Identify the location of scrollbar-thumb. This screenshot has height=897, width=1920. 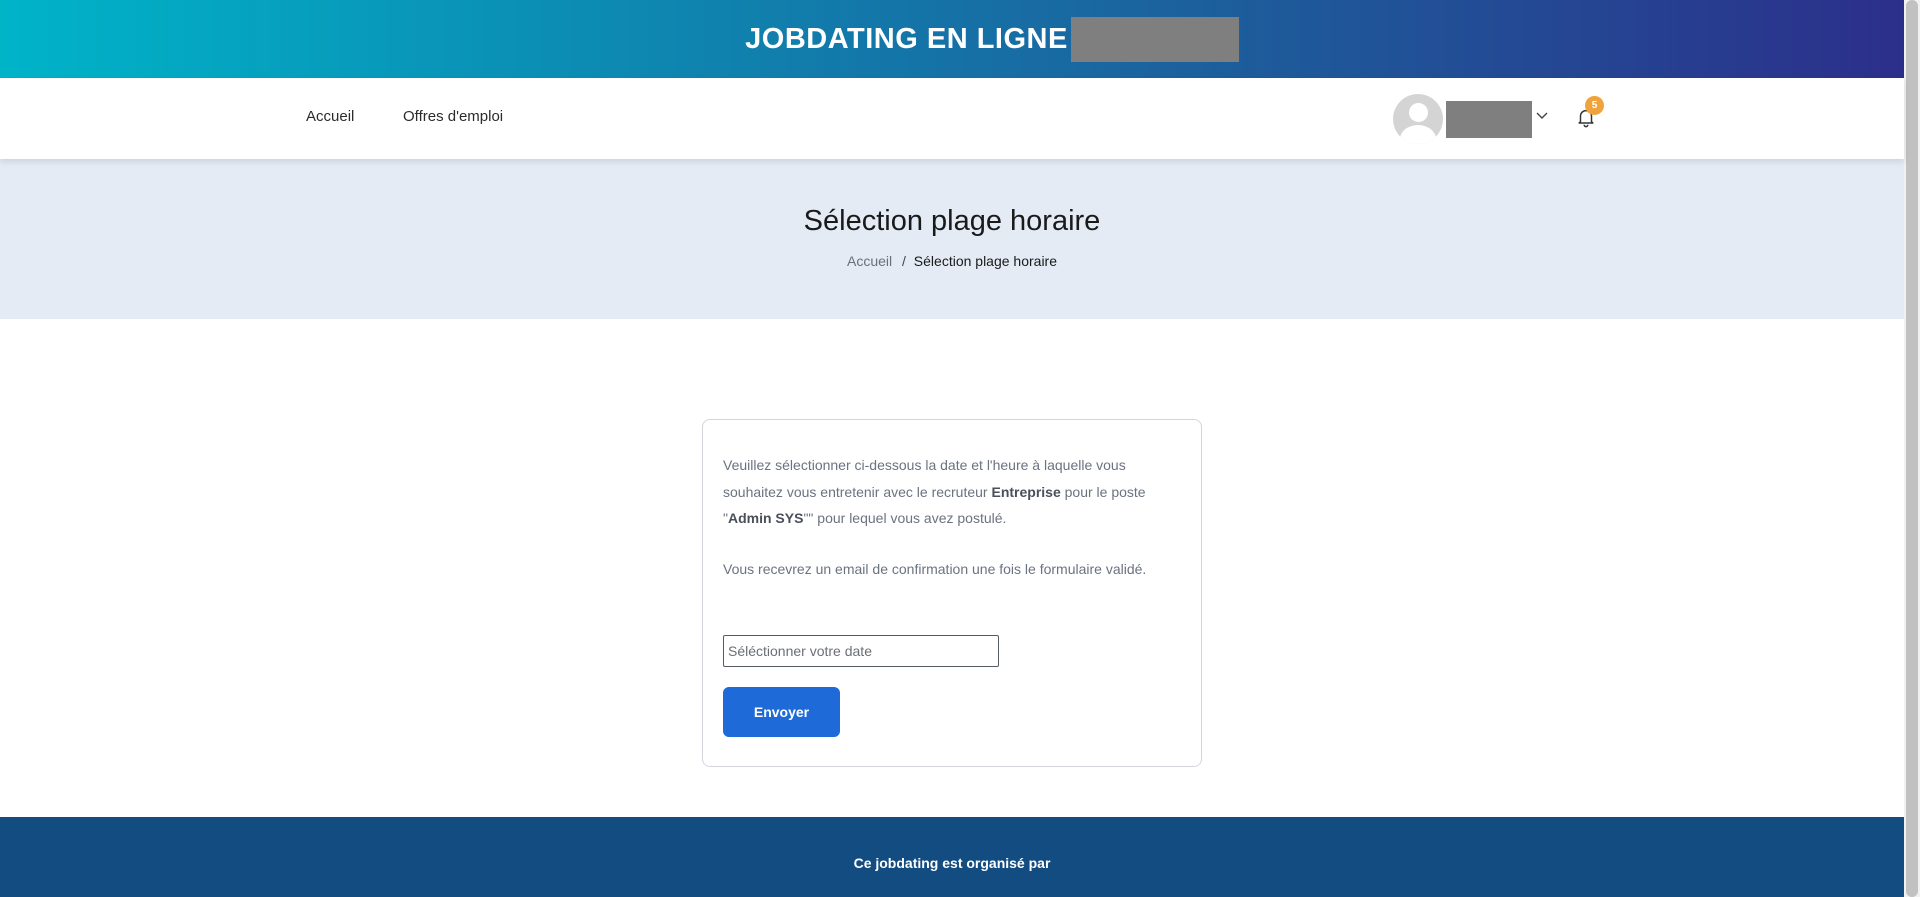
(1912, 448).